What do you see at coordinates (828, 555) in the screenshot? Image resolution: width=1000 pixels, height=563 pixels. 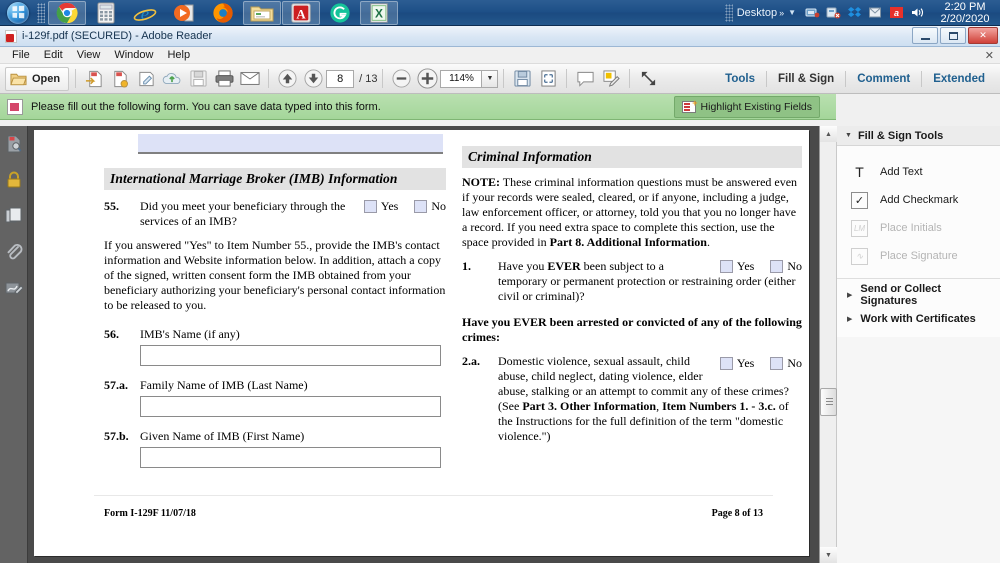 I see `scroll-down-button: ▼` at bounding box center [828, 555].